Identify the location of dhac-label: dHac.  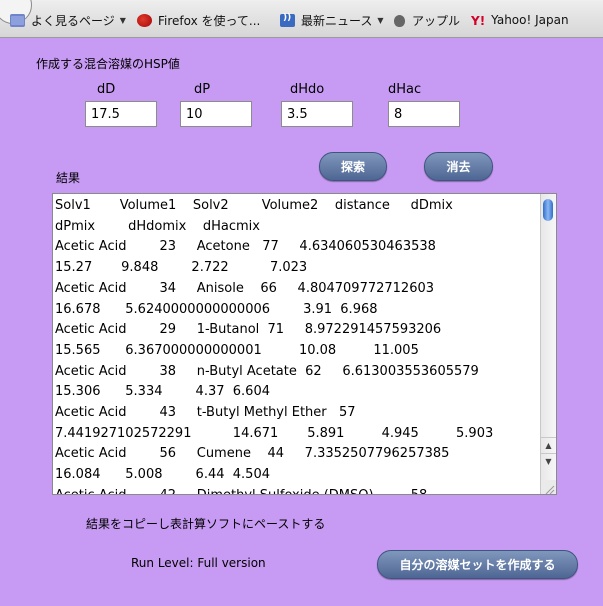
(405, 89).